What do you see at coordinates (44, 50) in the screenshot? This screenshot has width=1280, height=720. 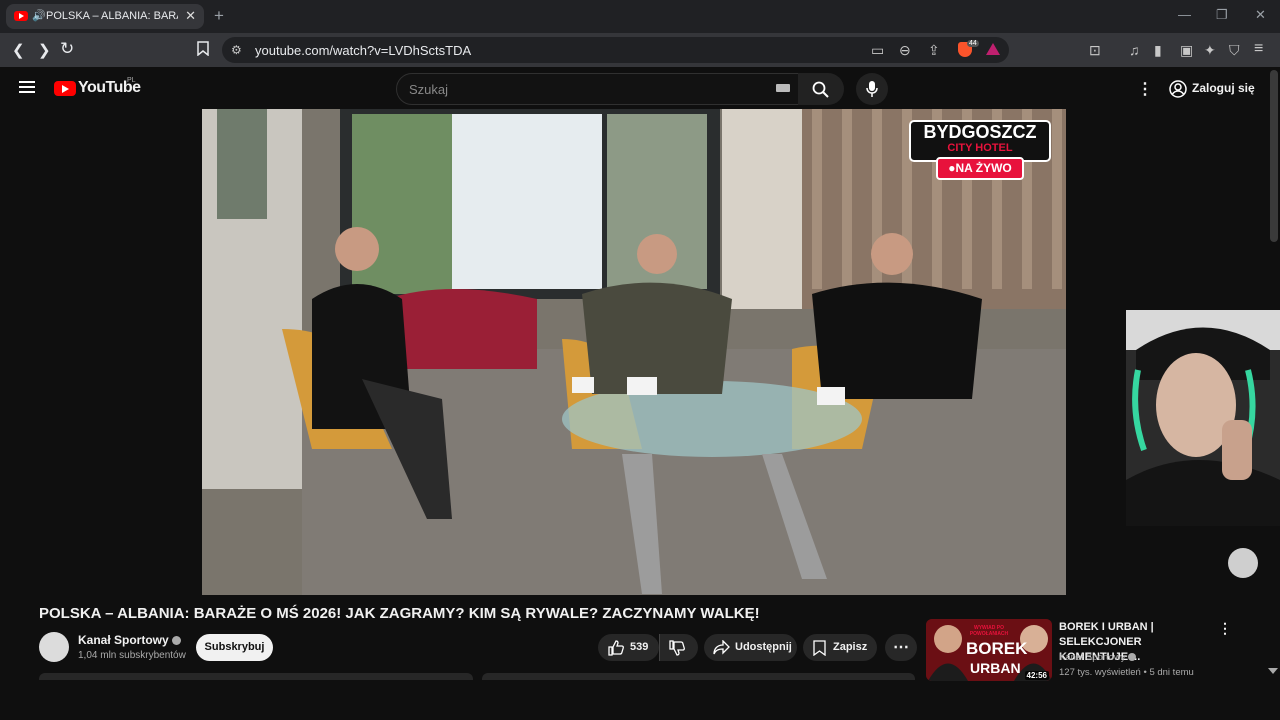 I see `forward-icon: ❯` at bounding box center [44, 50].